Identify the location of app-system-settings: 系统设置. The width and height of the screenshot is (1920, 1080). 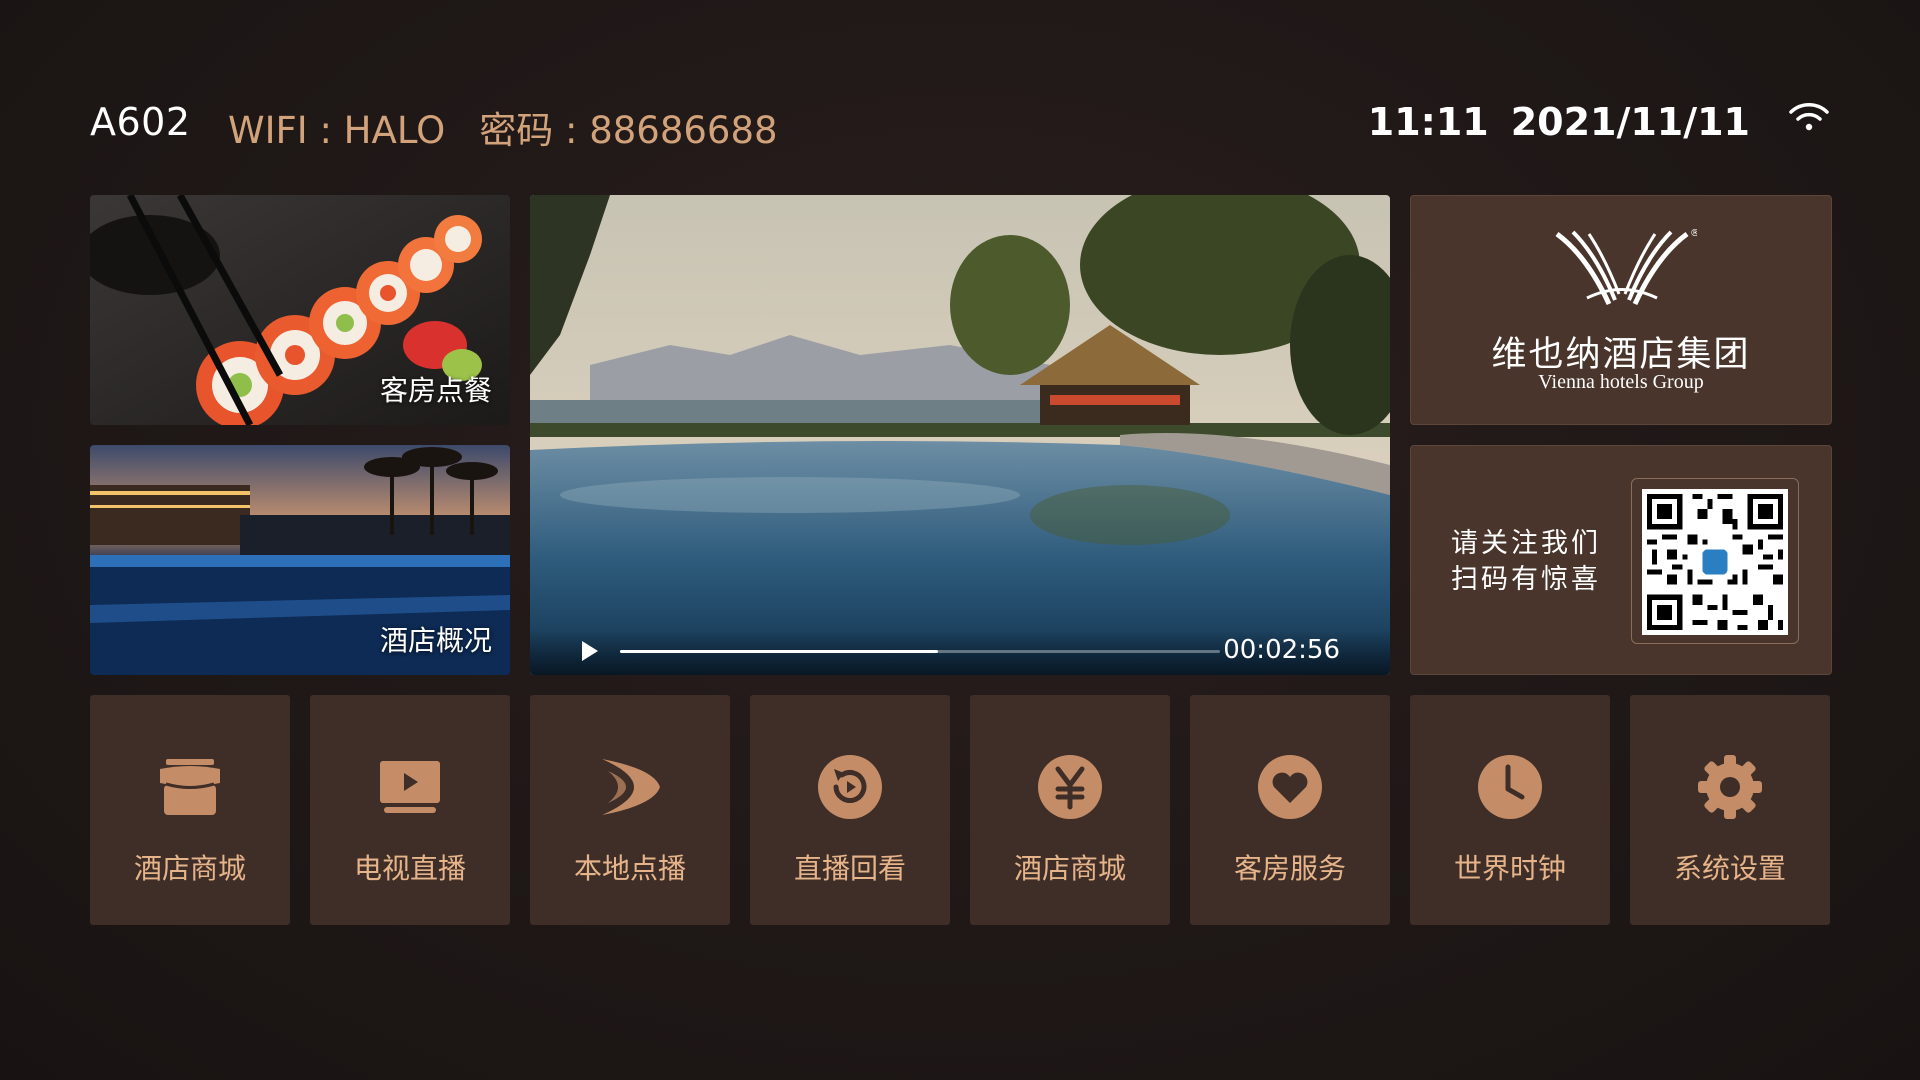
(1730, 810).